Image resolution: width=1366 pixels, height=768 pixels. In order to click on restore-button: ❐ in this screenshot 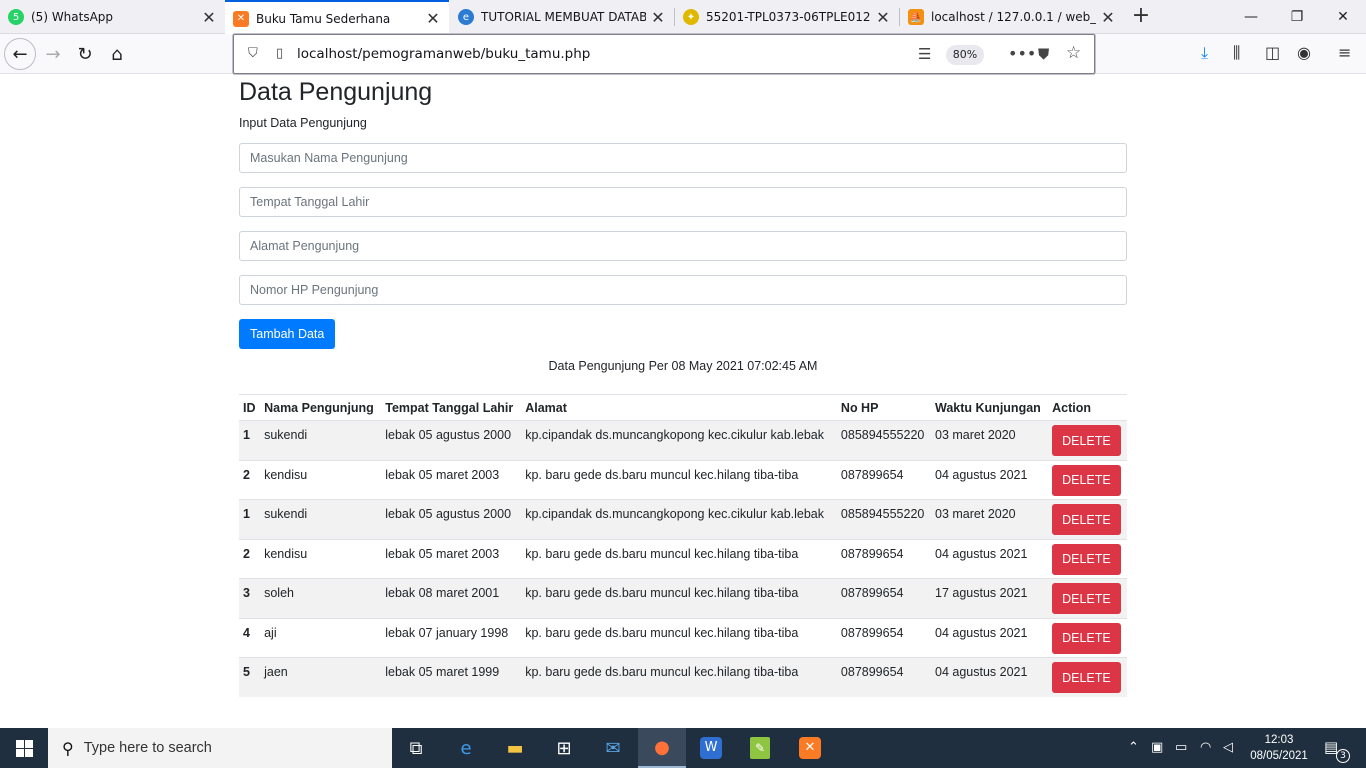, I will do `click(1297, 17)`.